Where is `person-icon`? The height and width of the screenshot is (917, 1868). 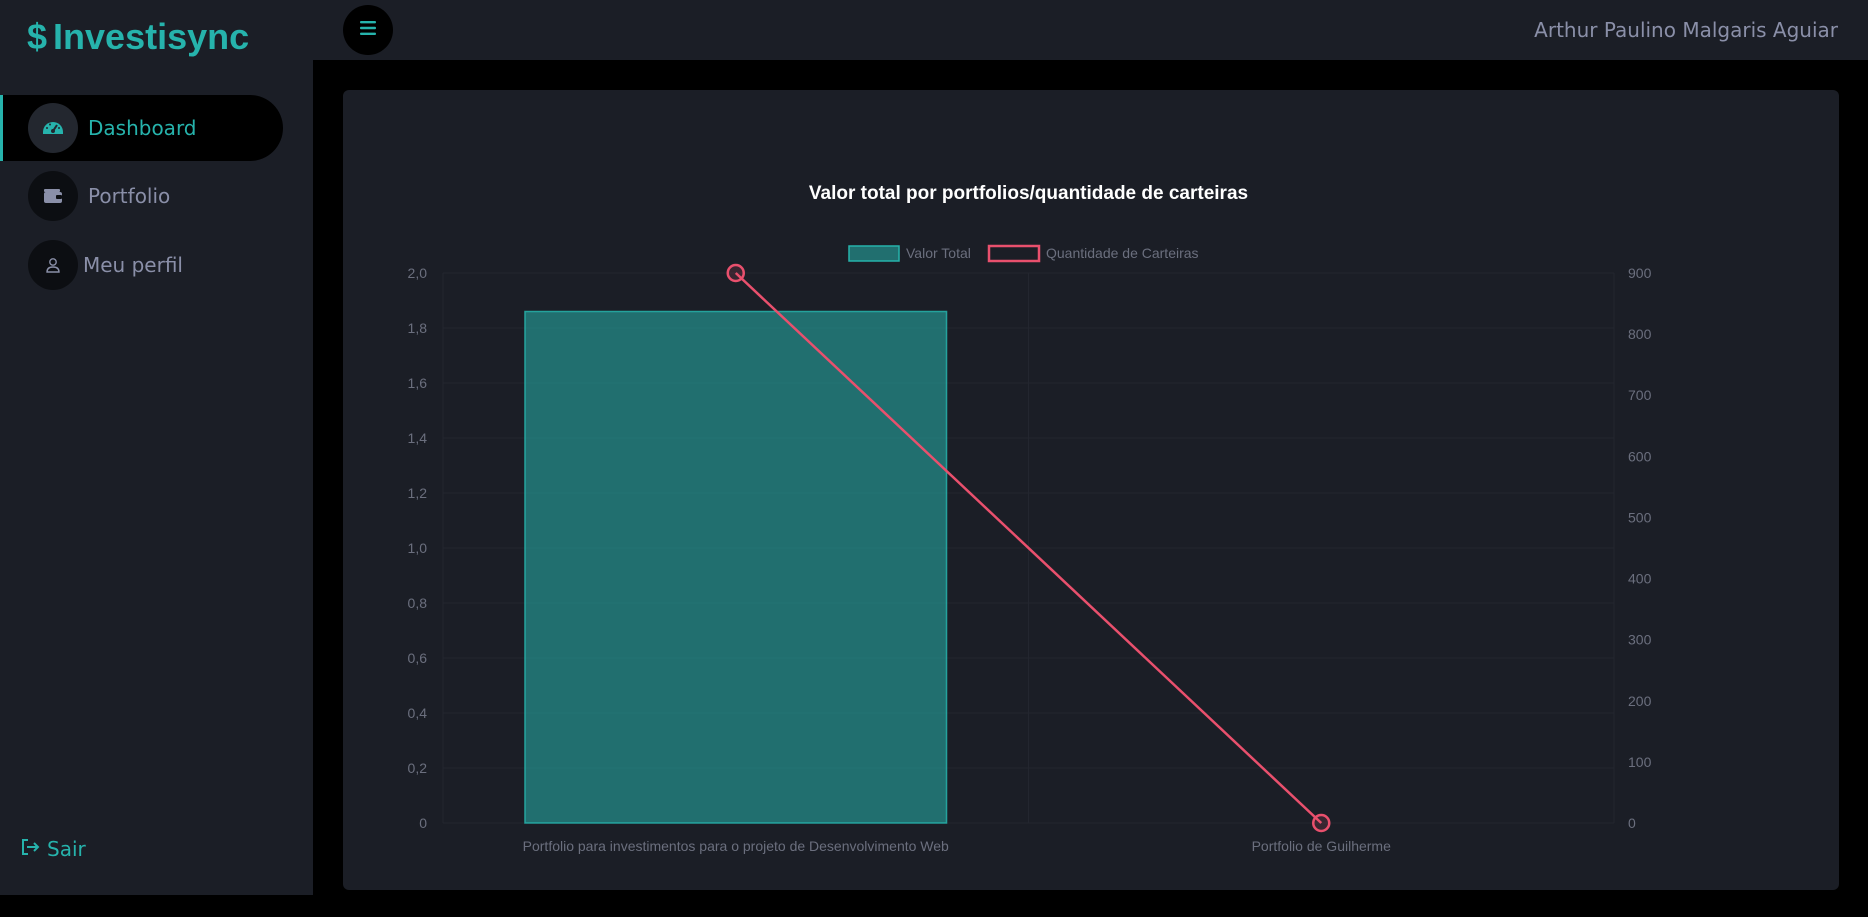 person-icon is located at coordinates (53, 265).